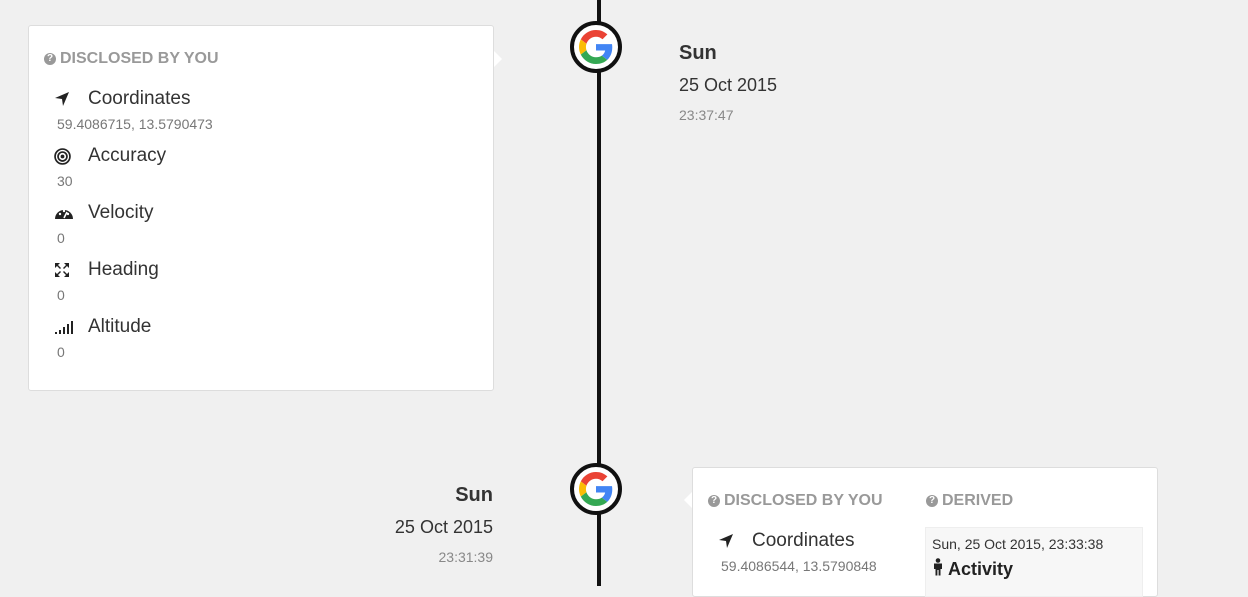 This screenshot has width=1248, height=597. I want to click on derived-heading-label: DERIVED, so click(978, 500).